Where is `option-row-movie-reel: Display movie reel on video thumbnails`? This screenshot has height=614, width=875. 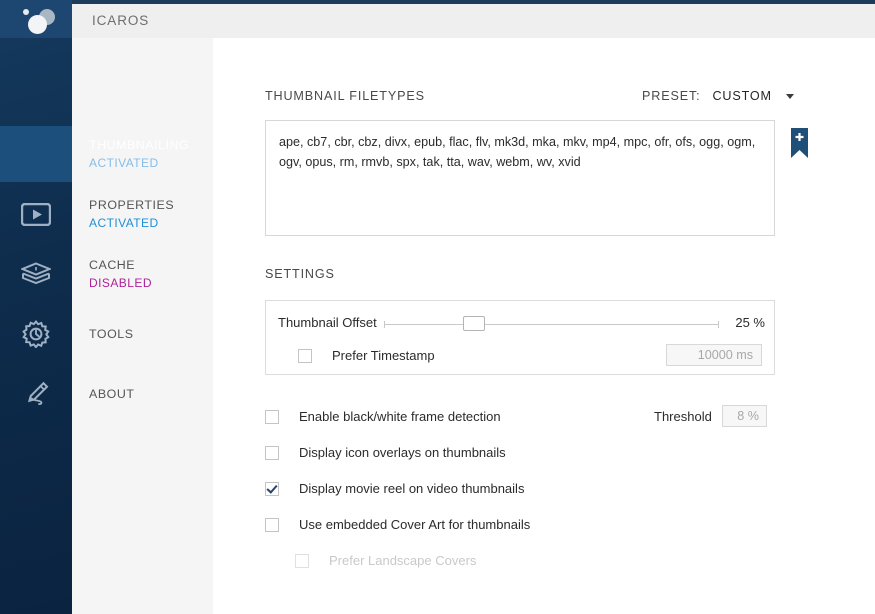
option-row-movie-reel: Display movie reel on video thumbnails is located at coordinates (394, 488).